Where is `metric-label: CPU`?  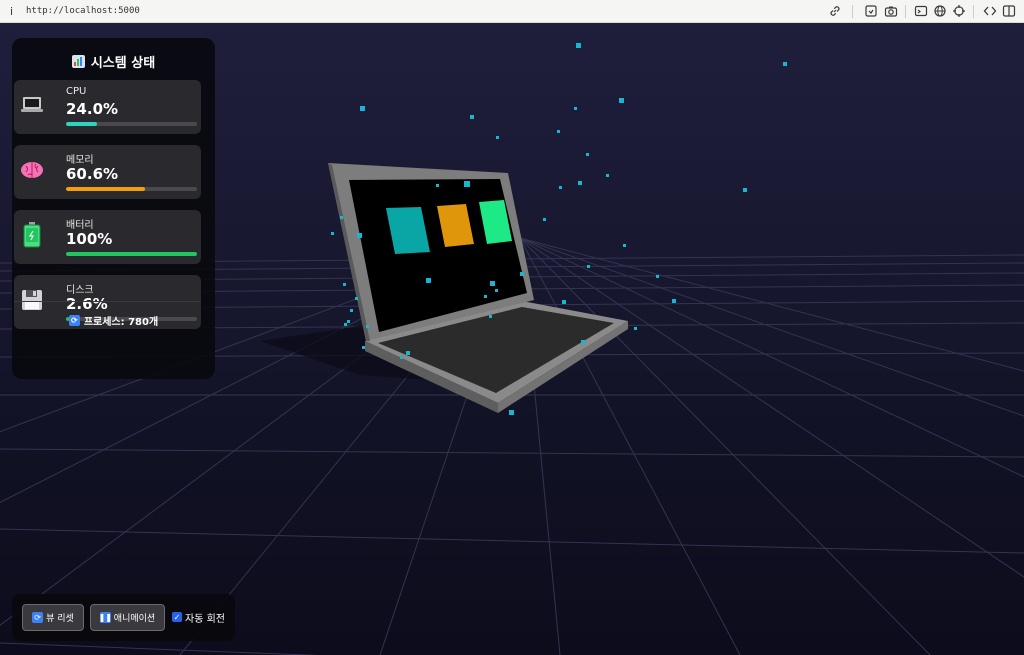 metric-label: CPU is located at coordinates (76, 91).